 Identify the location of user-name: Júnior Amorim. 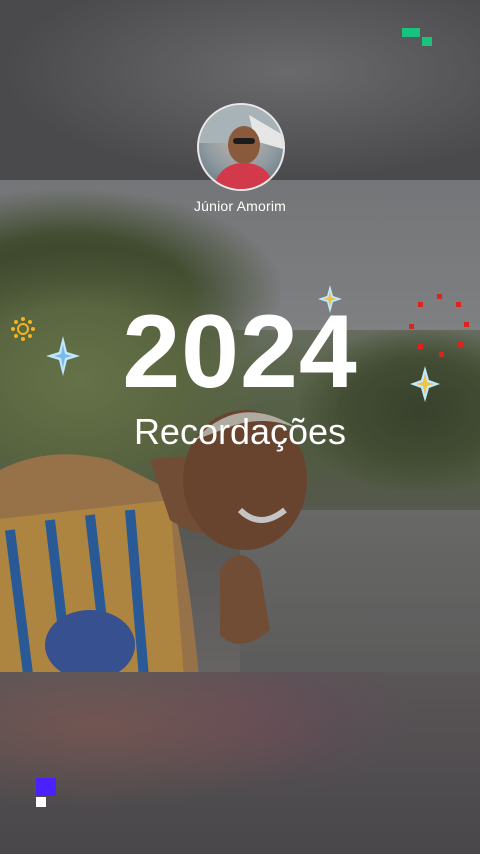
(240, 206).